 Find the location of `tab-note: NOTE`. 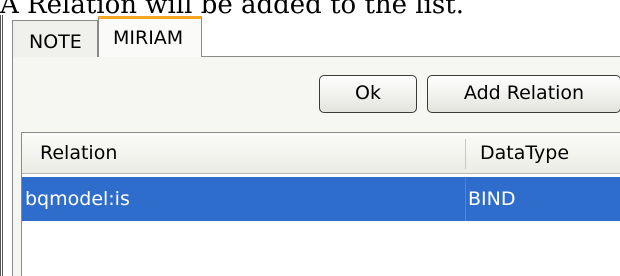

tab-note: NOTE is located at coordinates (55, 38).